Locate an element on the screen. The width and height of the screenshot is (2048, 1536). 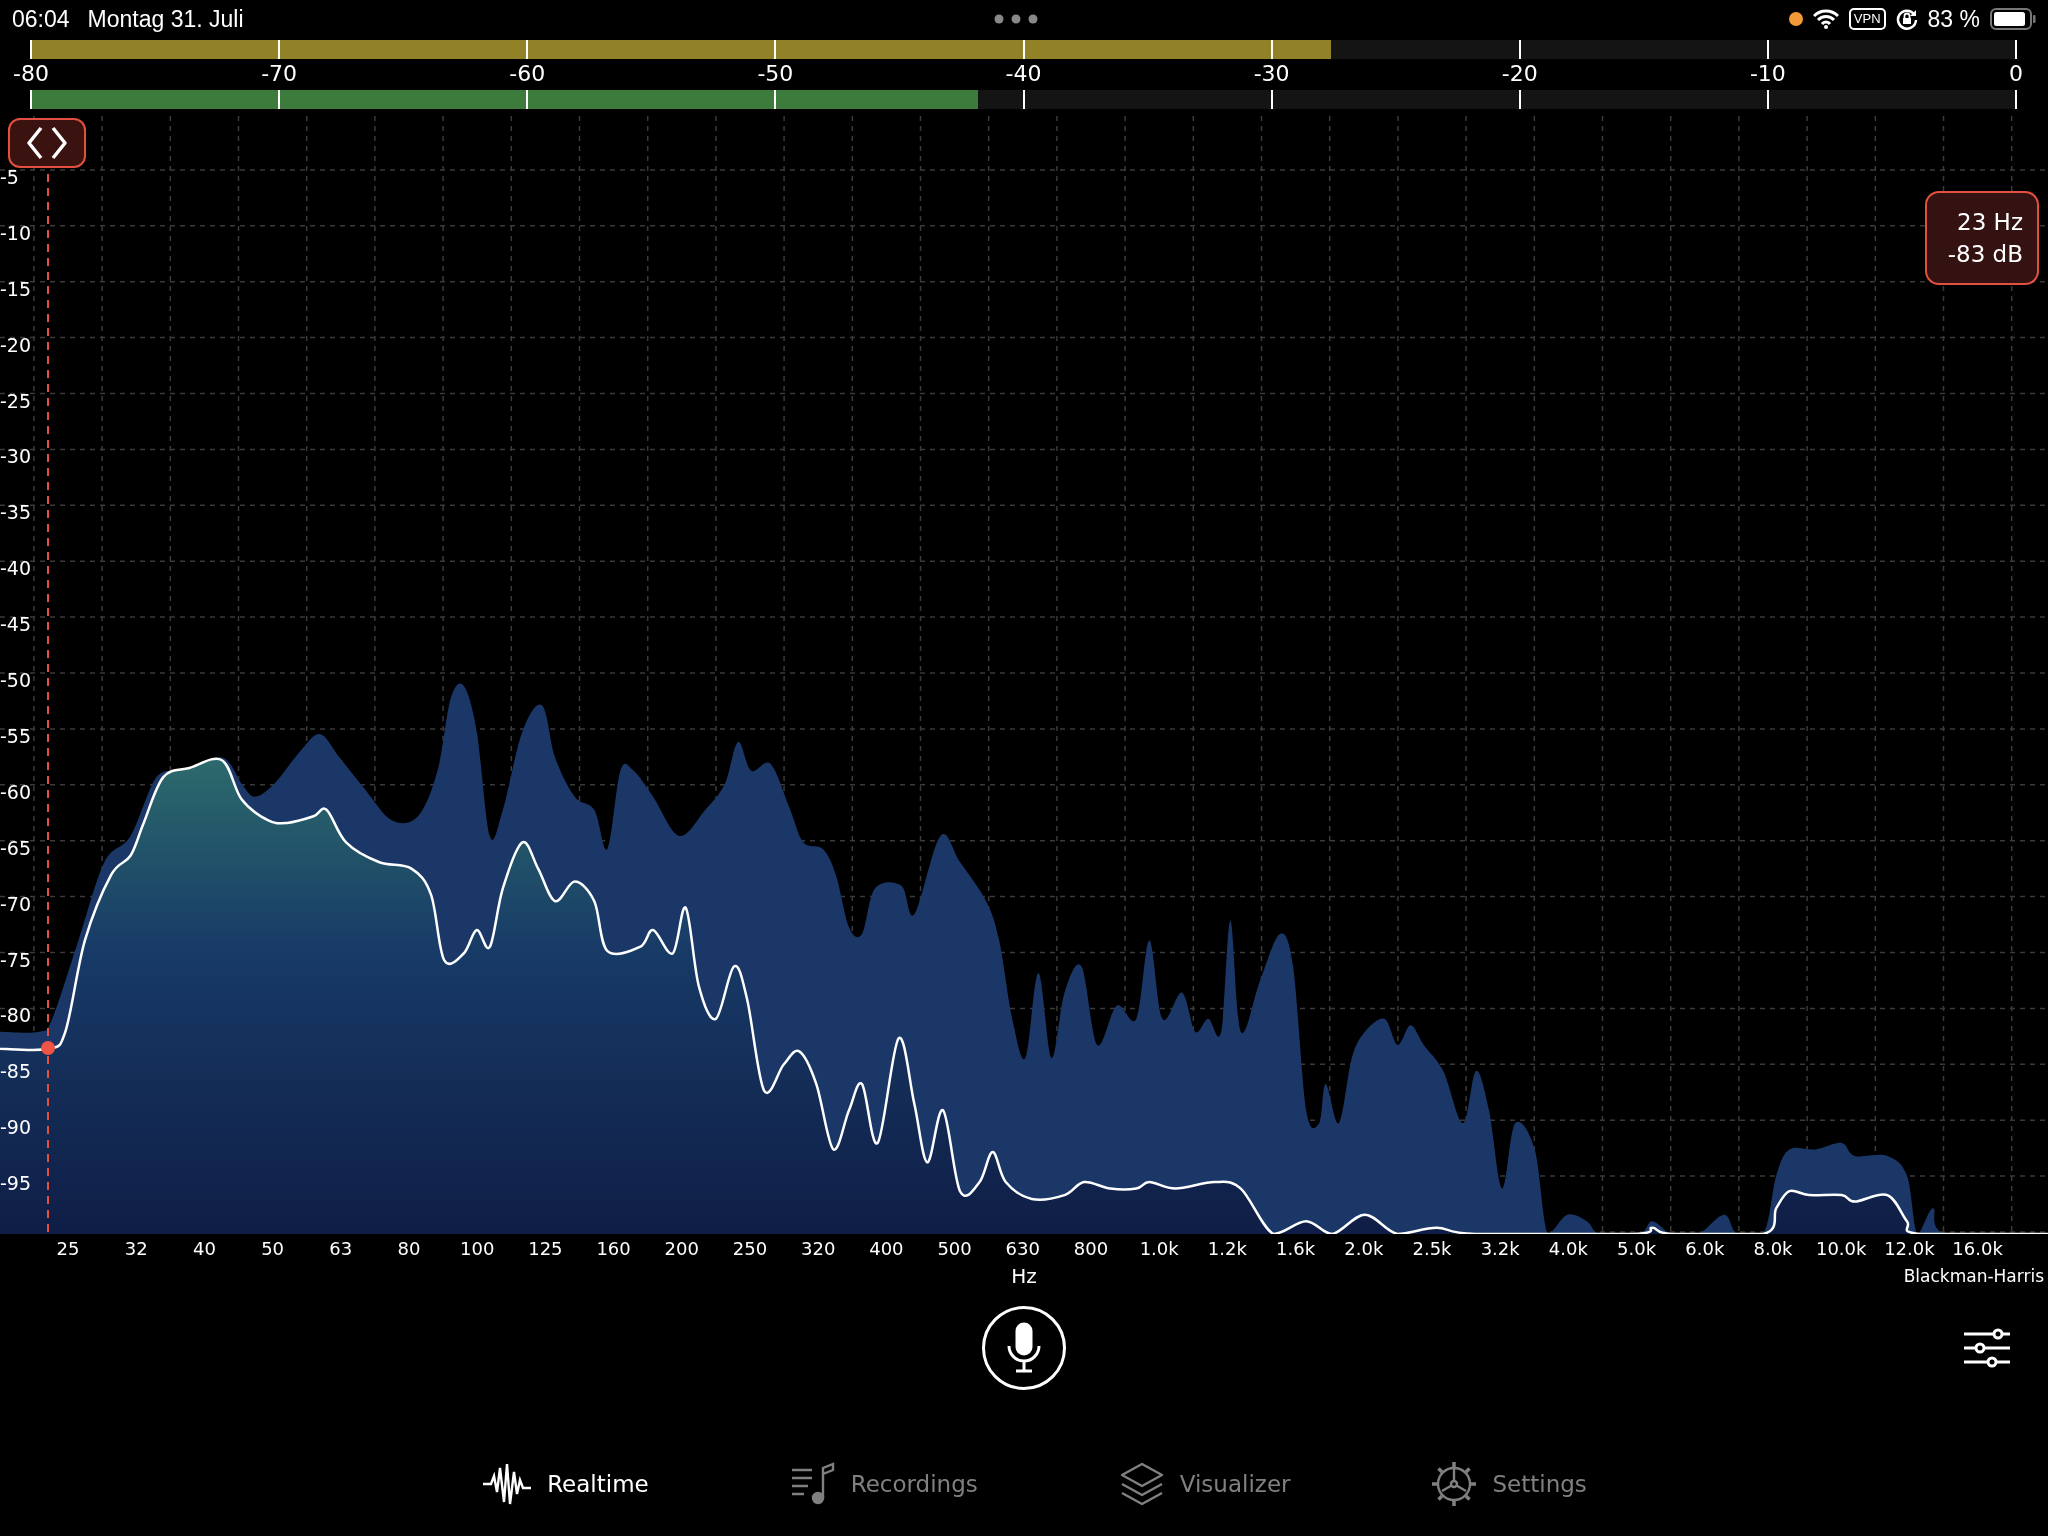
sliders-icon is located at coordinates (1987, 1348).